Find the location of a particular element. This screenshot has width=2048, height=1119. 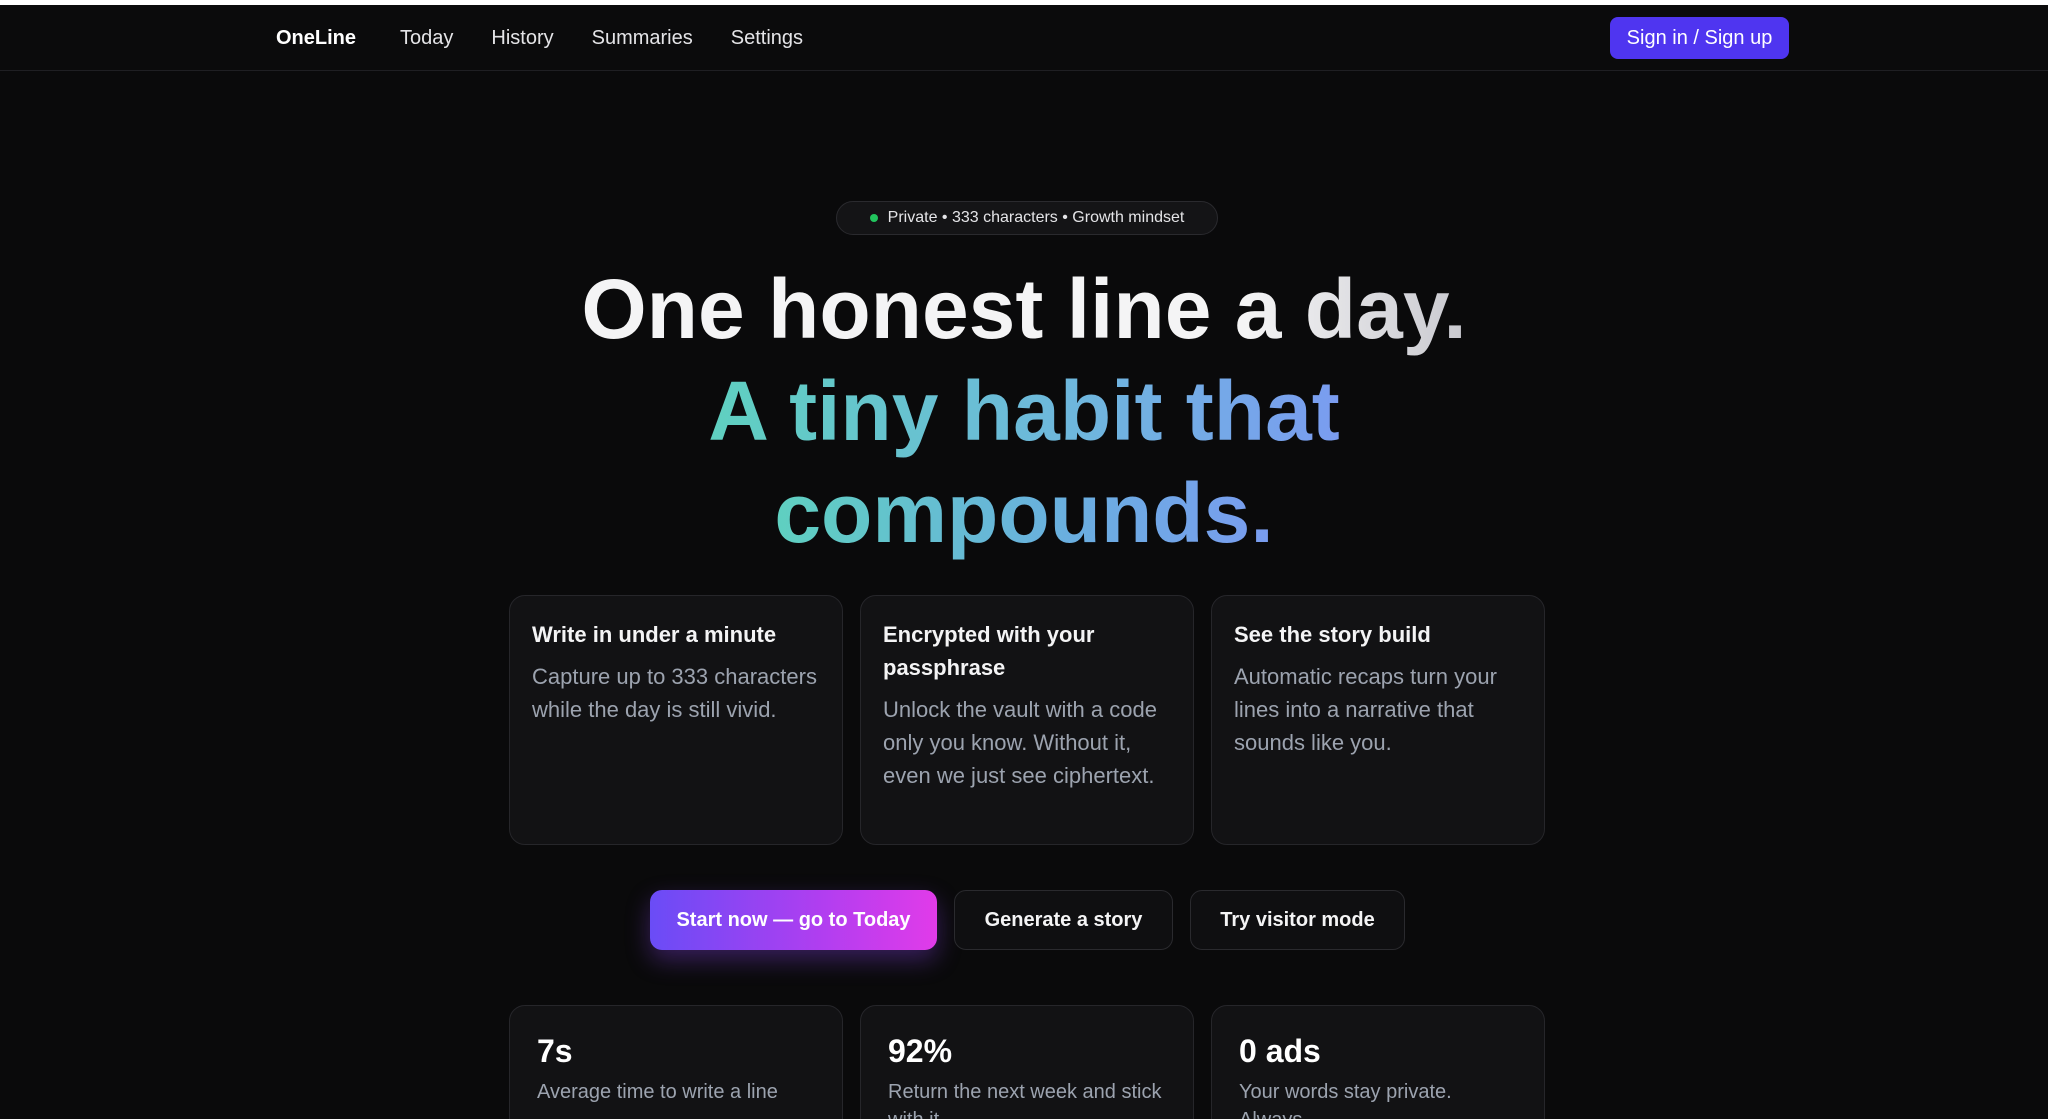

status-dot-icon is located at coordinates (873, 218).